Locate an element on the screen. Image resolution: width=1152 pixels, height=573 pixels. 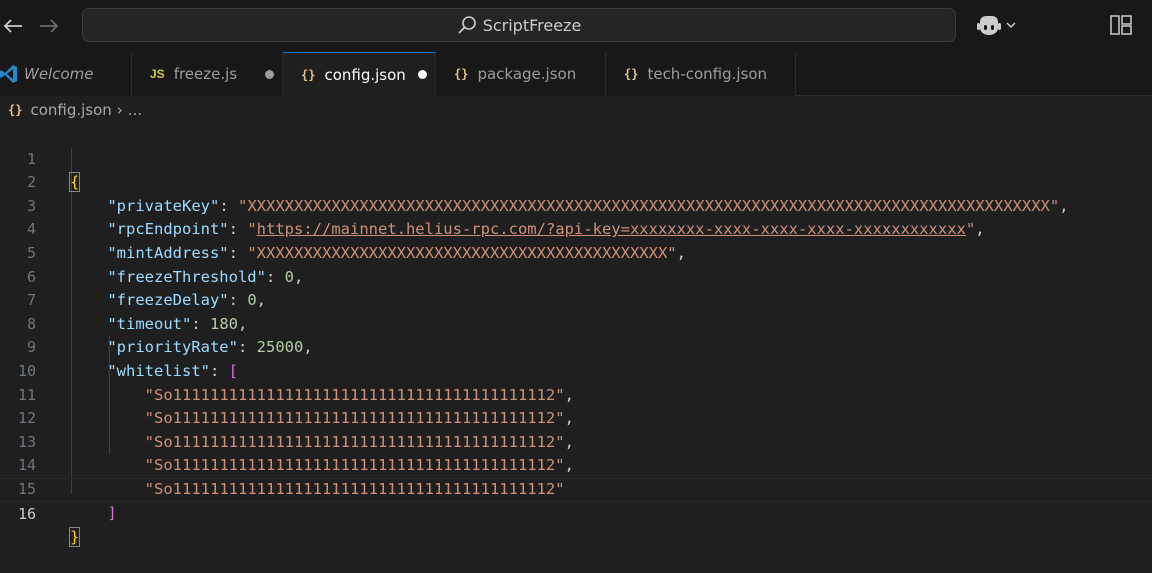
command-center-search: ScriptFreeze is located at coordinates (519, 25).